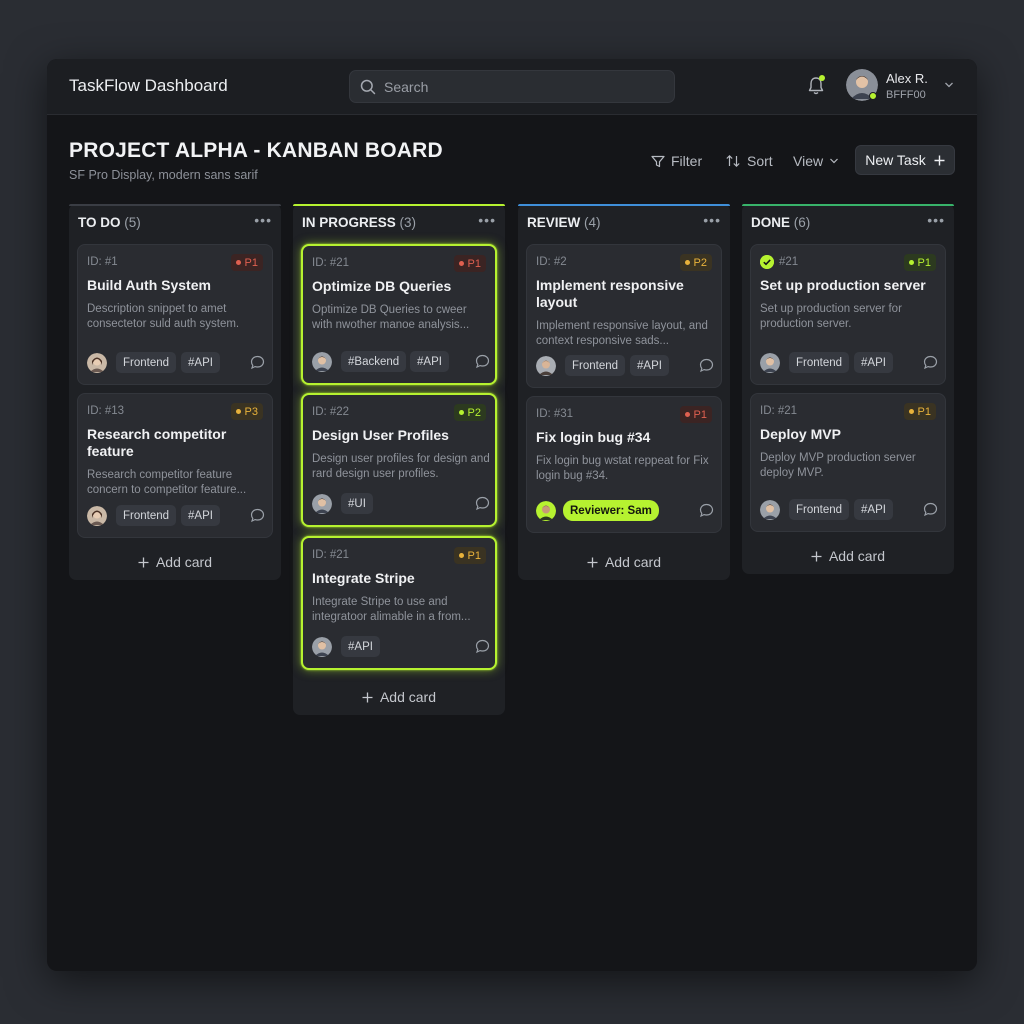 The height and width of the screenshot is (1024, 1024). I want to click on search-box, so click(512, 86).